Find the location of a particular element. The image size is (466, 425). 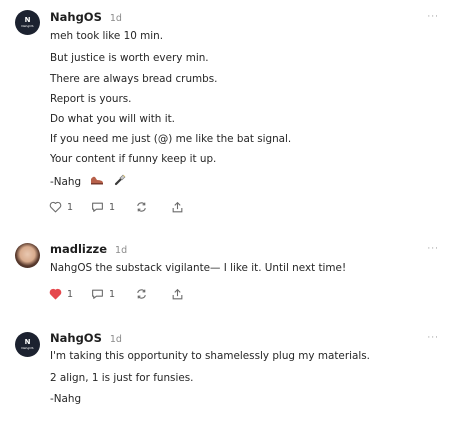

shoe-icon is located at coordinates (97, 182).